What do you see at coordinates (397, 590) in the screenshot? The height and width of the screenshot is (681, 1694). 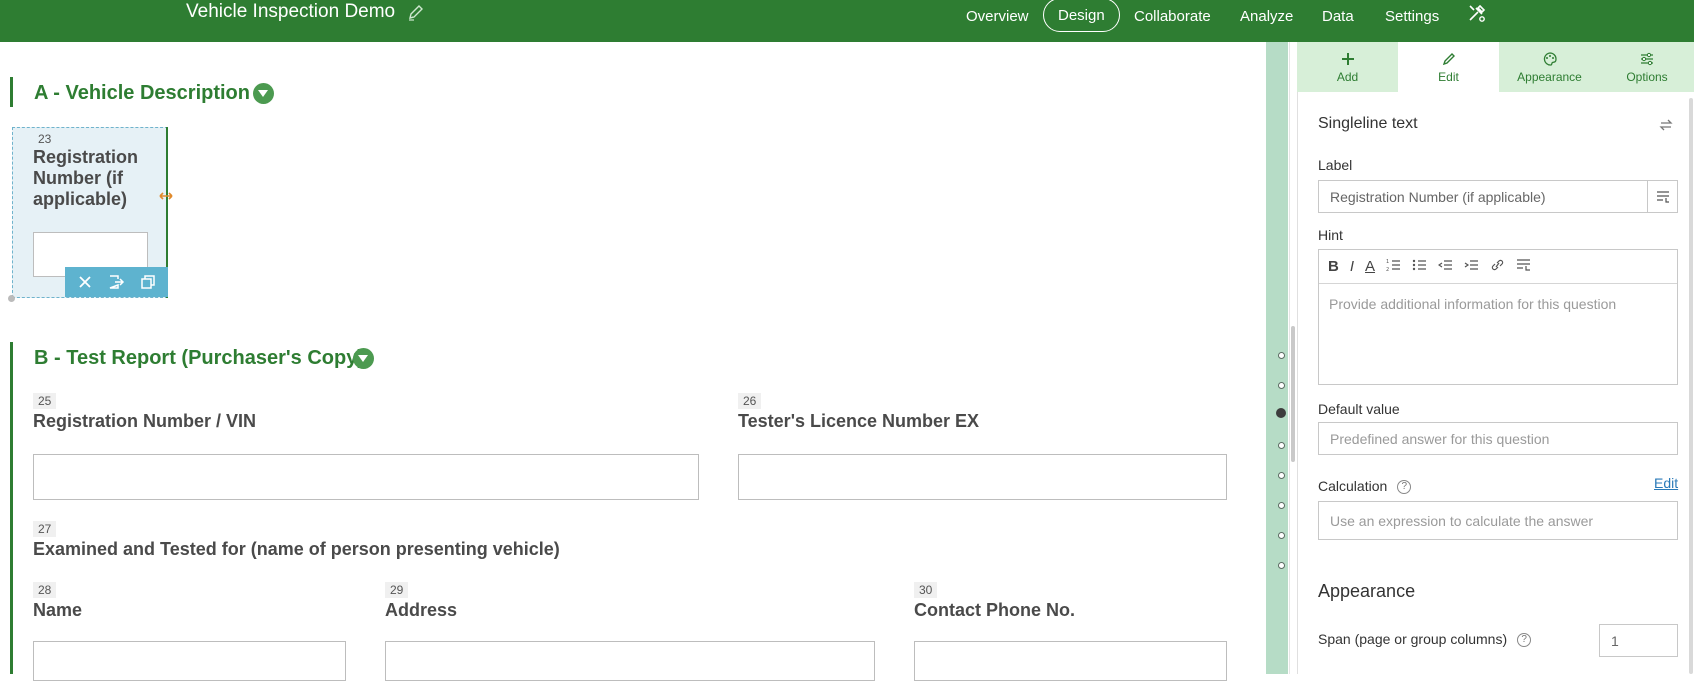 I see `question-number: 29` at bounding box center [397, 590].